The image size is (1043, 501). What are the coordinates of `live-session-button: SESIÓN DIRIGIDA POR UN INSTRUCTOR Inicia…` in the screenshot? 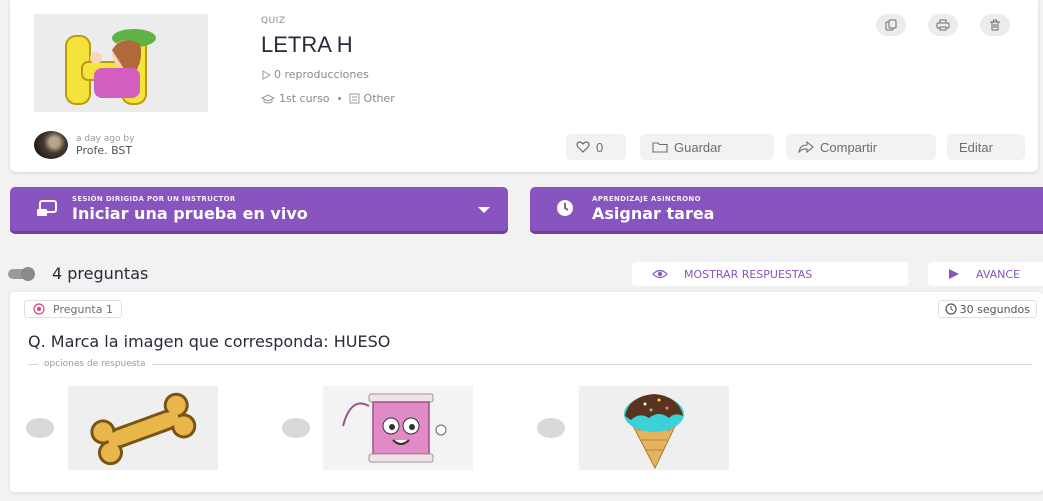 It's located at (259, 209).